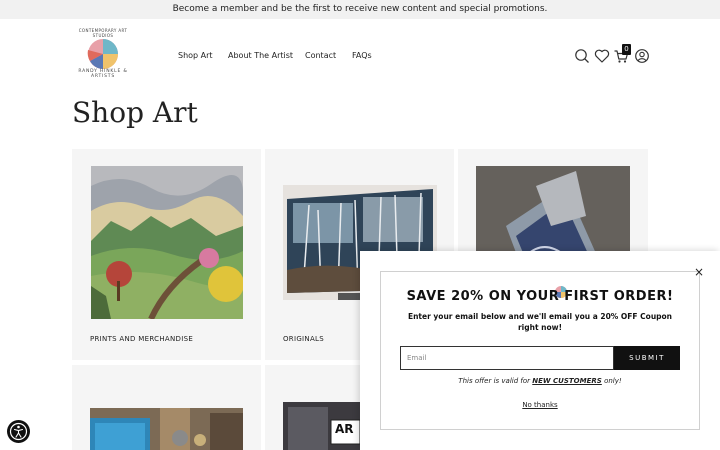  I want to click on category-card-5: AR, so click(312, 407).